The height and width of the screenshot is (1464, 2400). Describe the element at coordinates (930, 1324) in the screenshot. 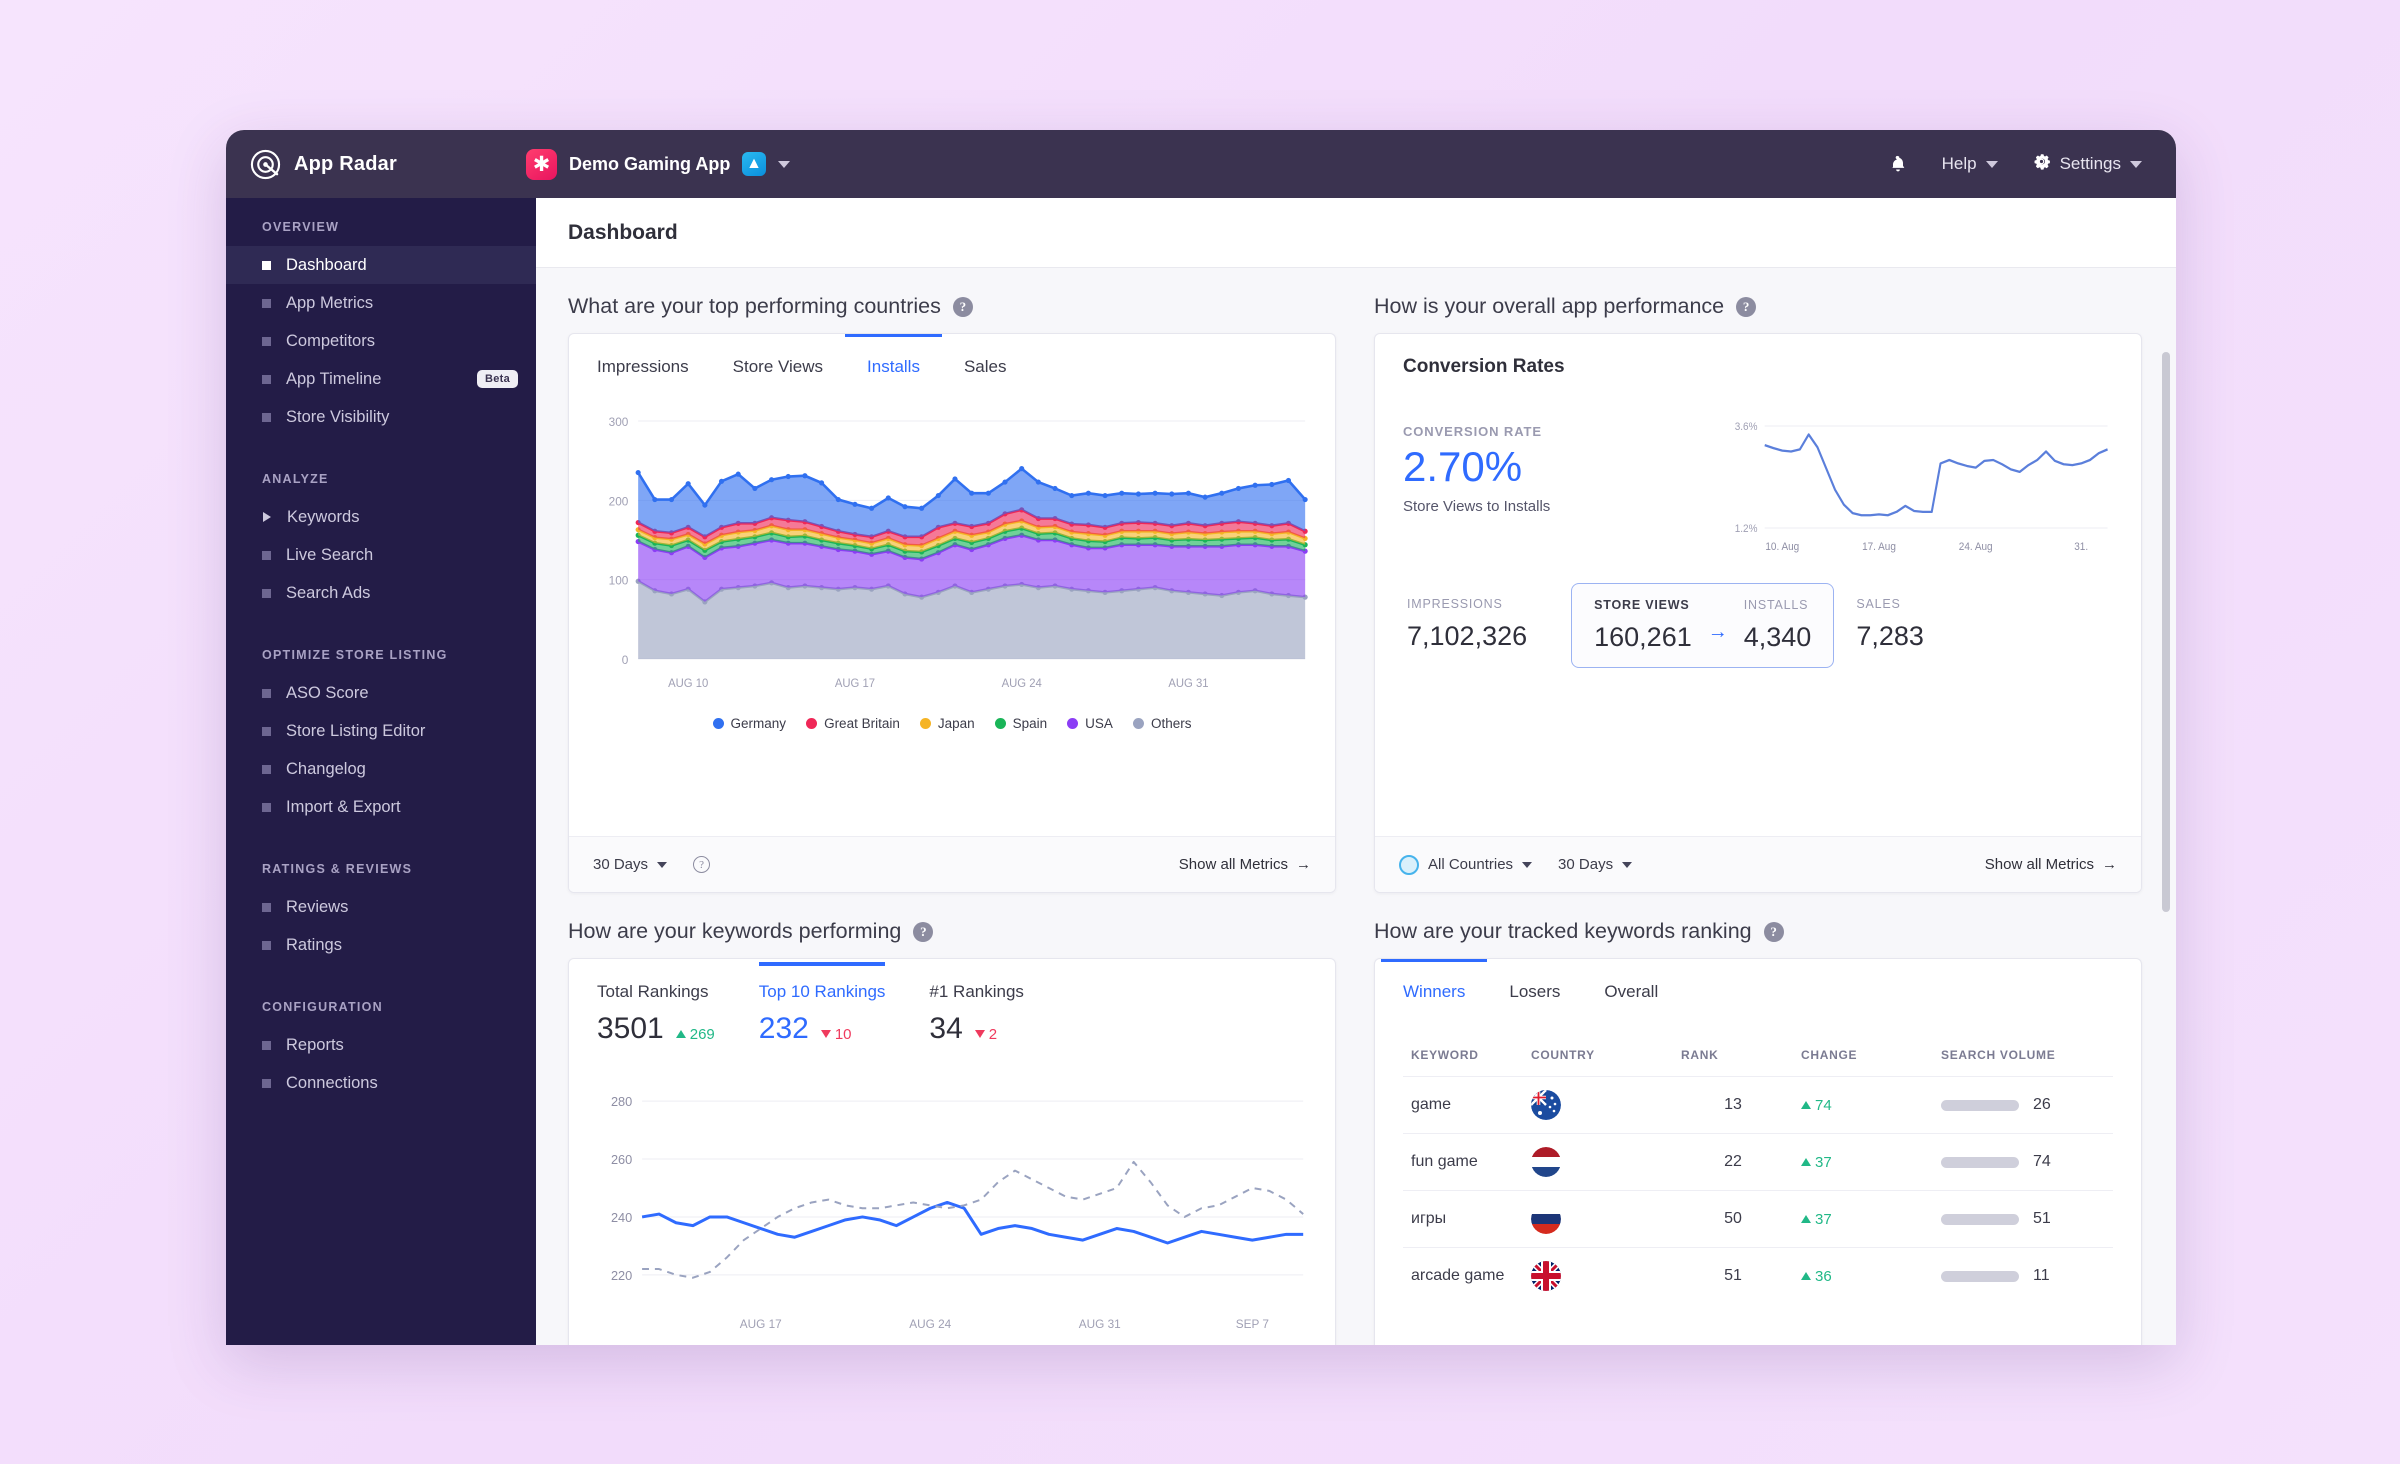

I see `svg-text: AUG 24` at that location.